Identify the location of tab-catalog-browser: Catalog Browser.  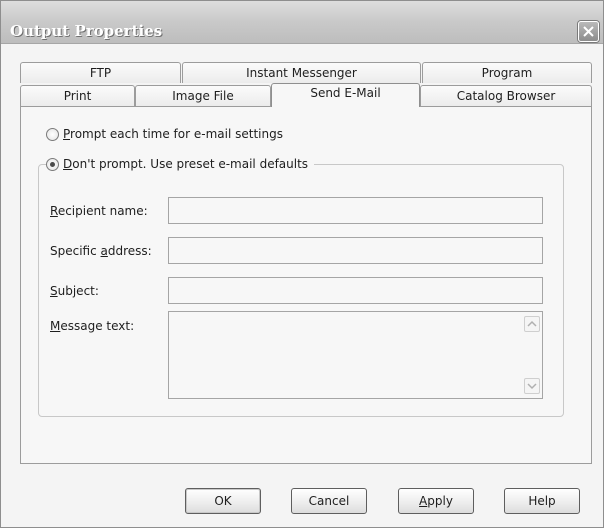
(506, 95).